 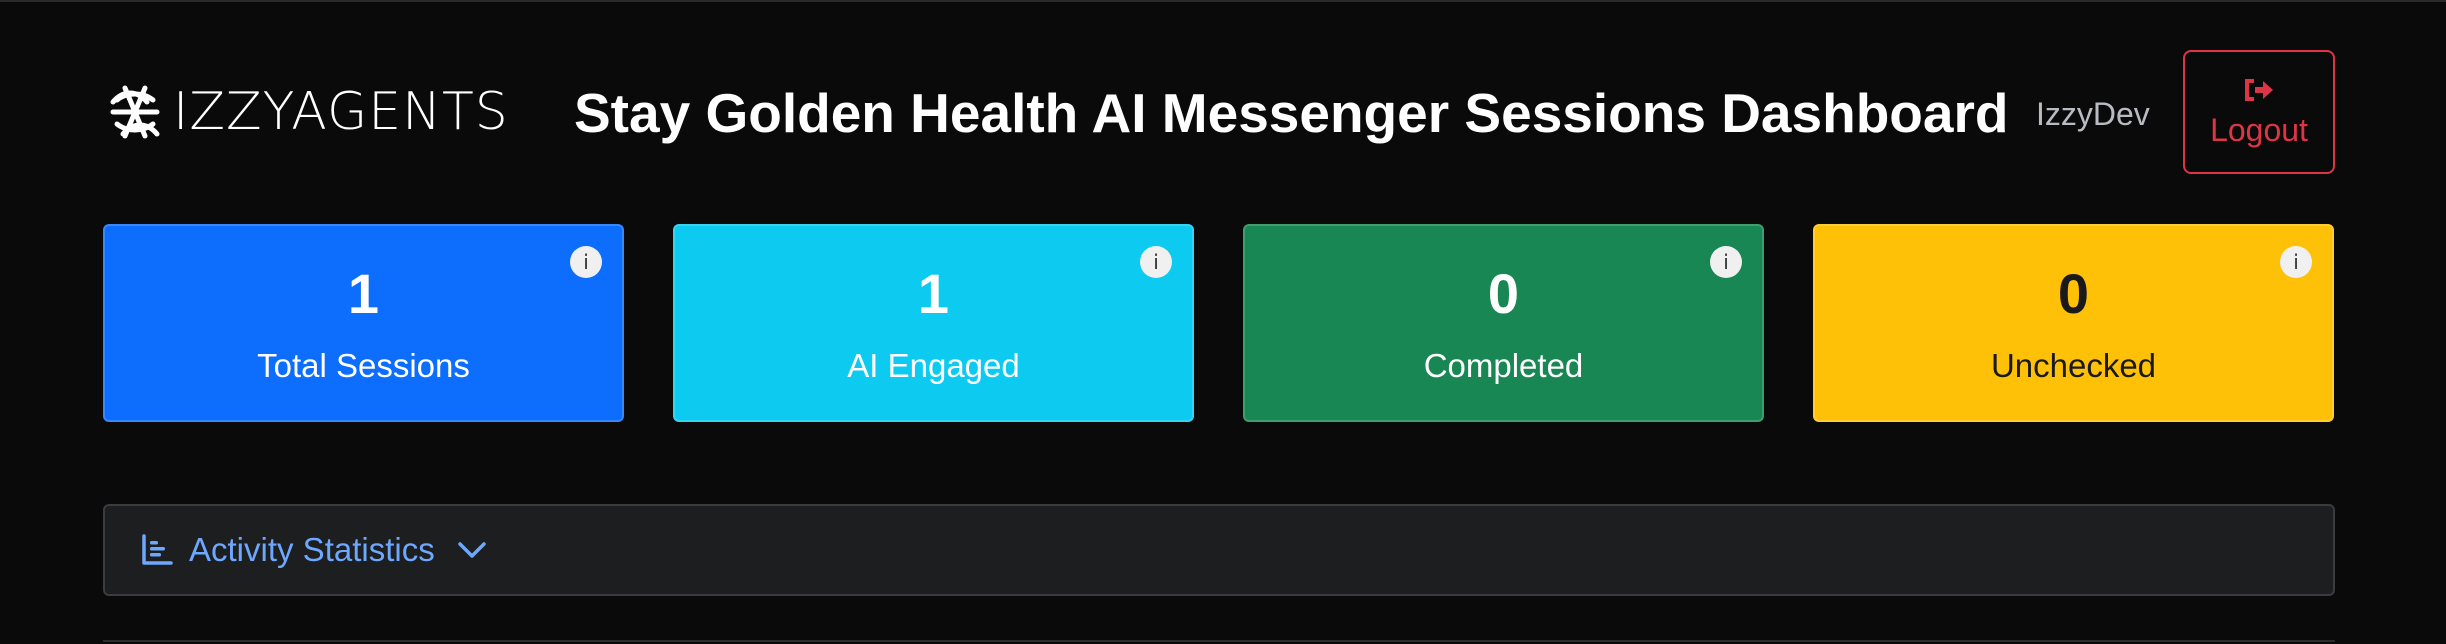 I want to click on stat-card-unchecked: i 0 Unchecked, so click(x=2073, y=323).